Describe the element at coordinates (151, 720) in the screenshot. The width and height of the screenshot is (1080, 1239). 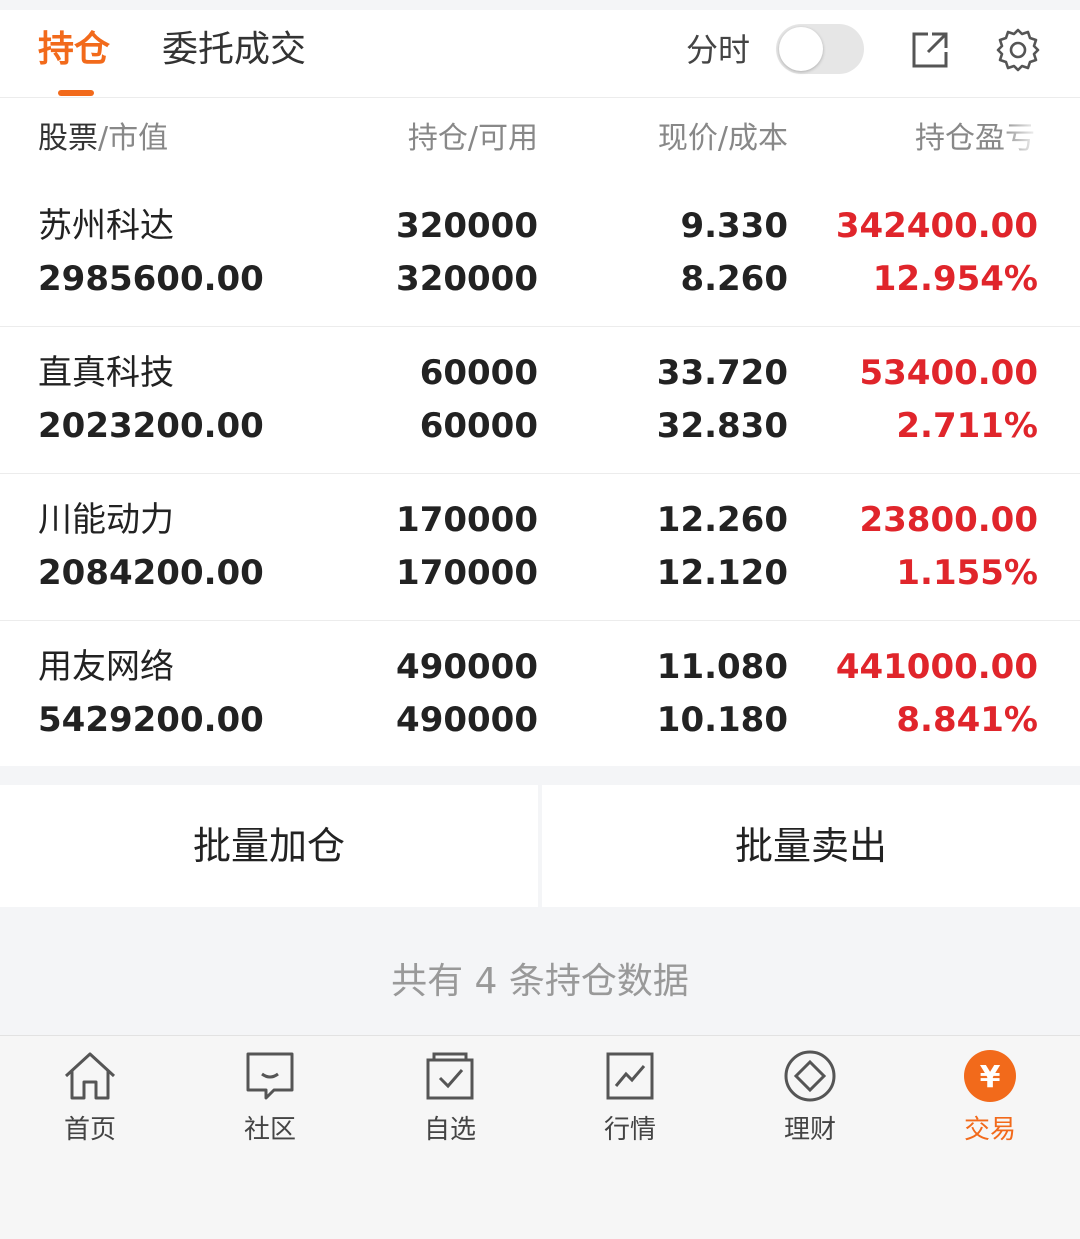
I see `market-value: 5429200.00` at that location.